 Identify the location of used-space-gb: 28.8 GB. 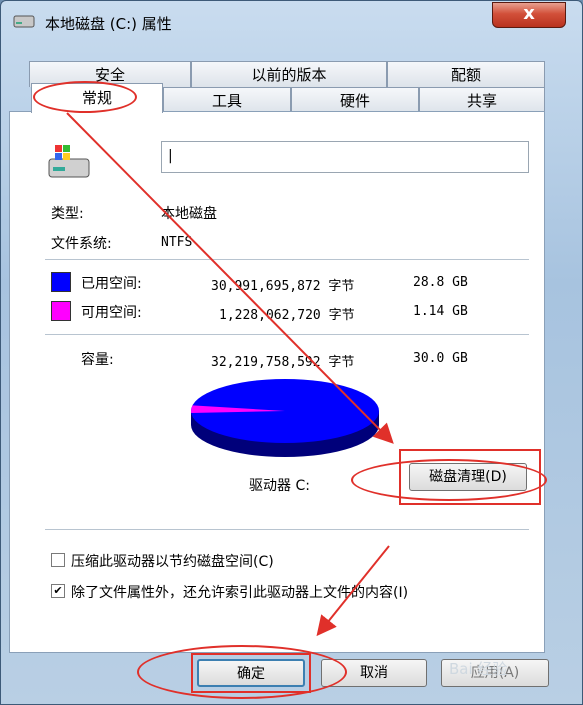
(440, 282).